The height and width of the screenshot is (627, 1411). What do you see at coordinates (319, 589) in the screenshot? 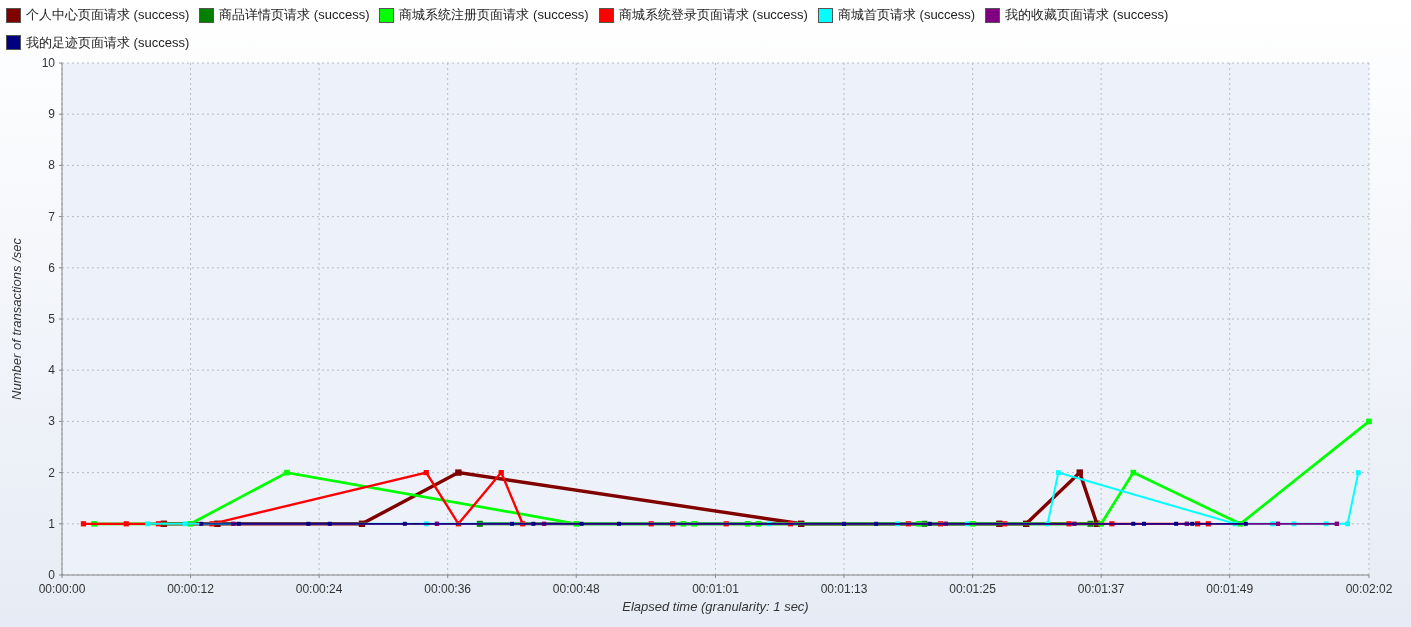
I see `tick-label: 00:00:24` at bounding box center [319, 589].